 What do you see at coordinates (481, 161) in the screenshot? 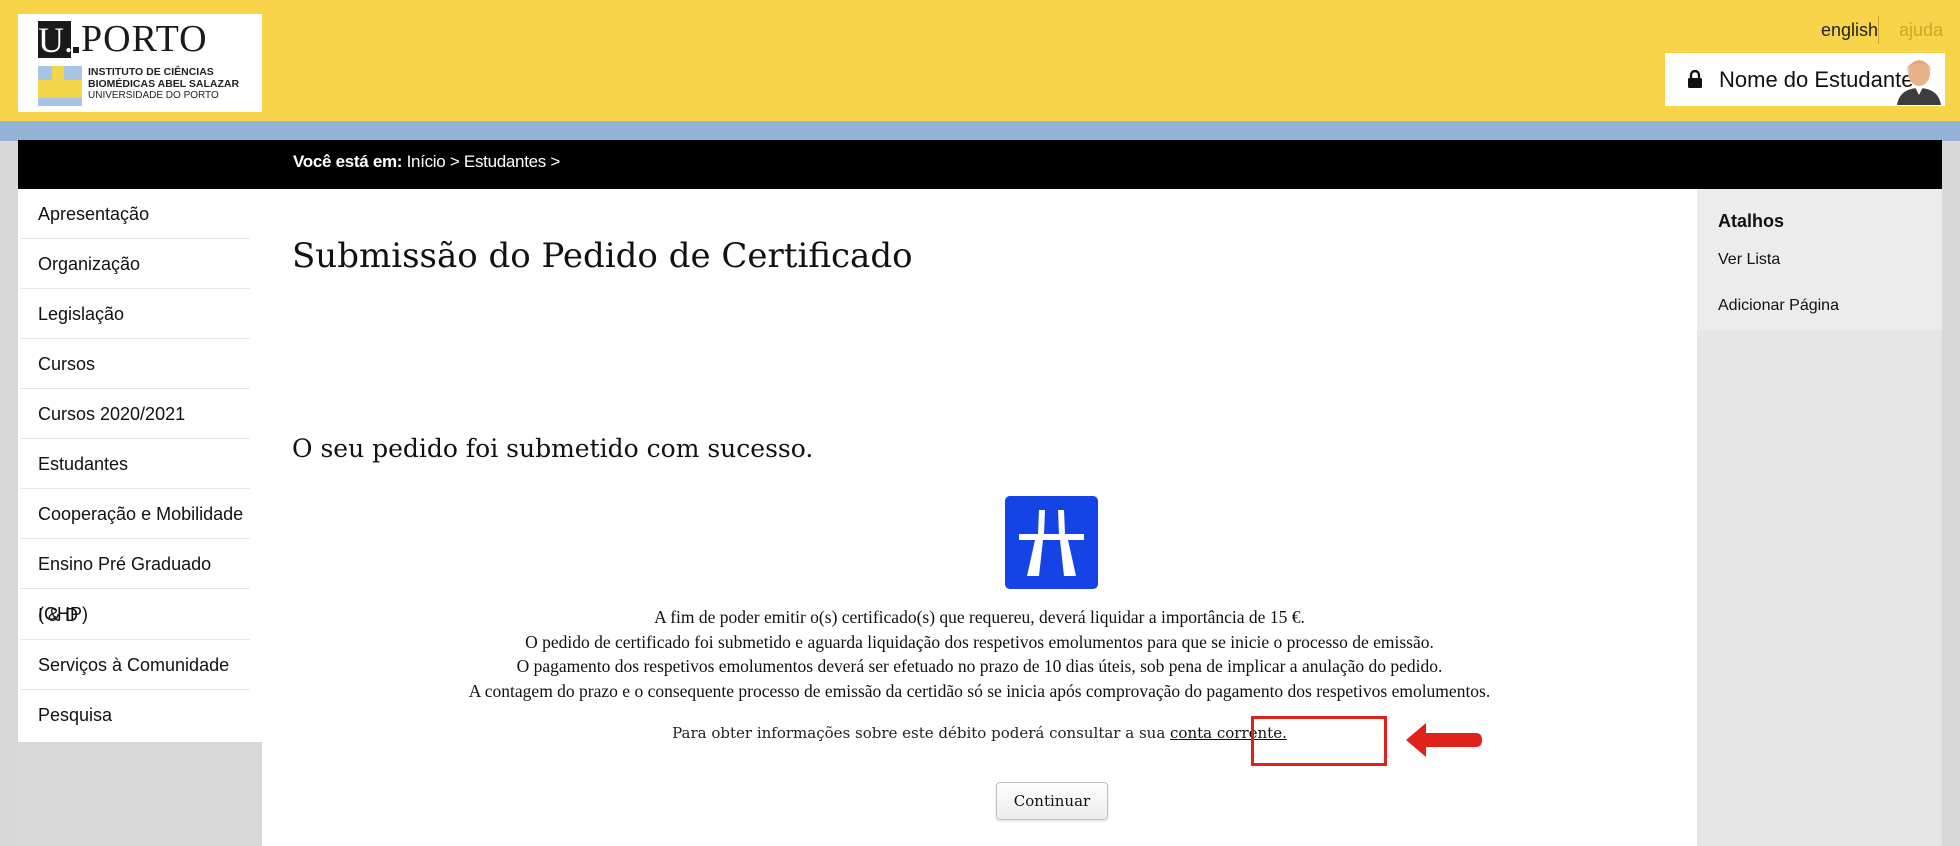
I see `breadcrumb-path: Início > Estudantes >` at bounding box center [481, 161].